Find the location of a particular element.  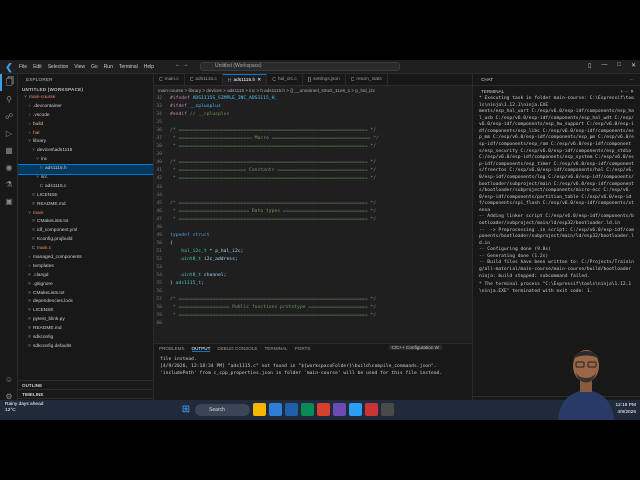

close-tab-icon: ✕ is located at coordinates (259, 80).